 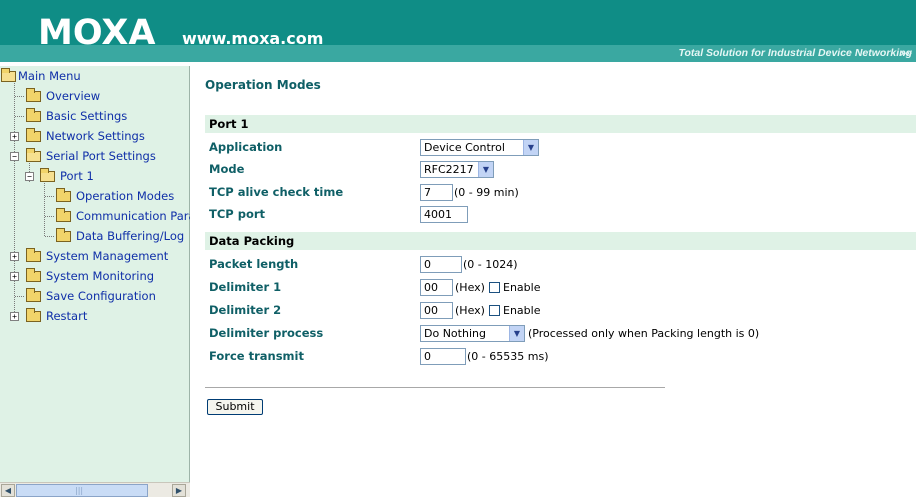 I want to click on delimiter2-input: 00, so click(x=436, y=310).